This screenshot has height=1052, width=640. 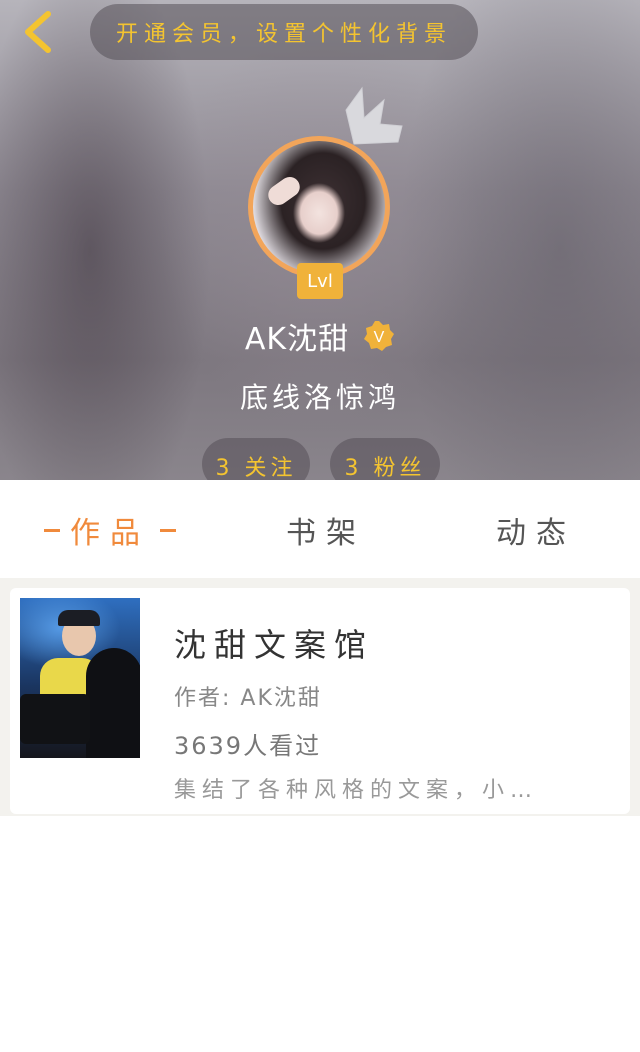 I want to click on fans-count: 3 粉丝, so click(x=385, y=459).